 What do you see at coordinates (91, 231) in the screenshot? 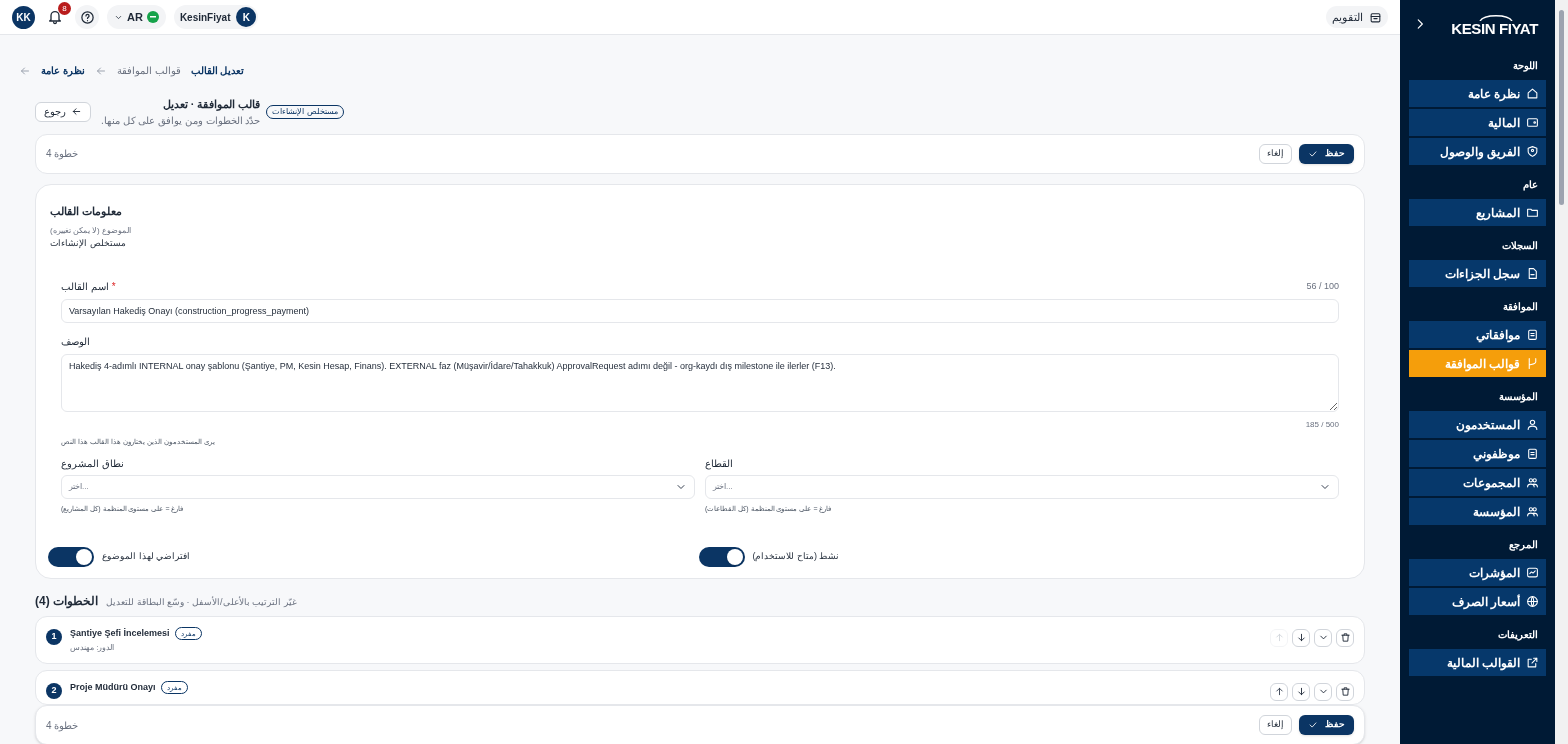
I see `field-label: الموضوع (لا يمكن تغييره)` at bounding box center [91, 231].